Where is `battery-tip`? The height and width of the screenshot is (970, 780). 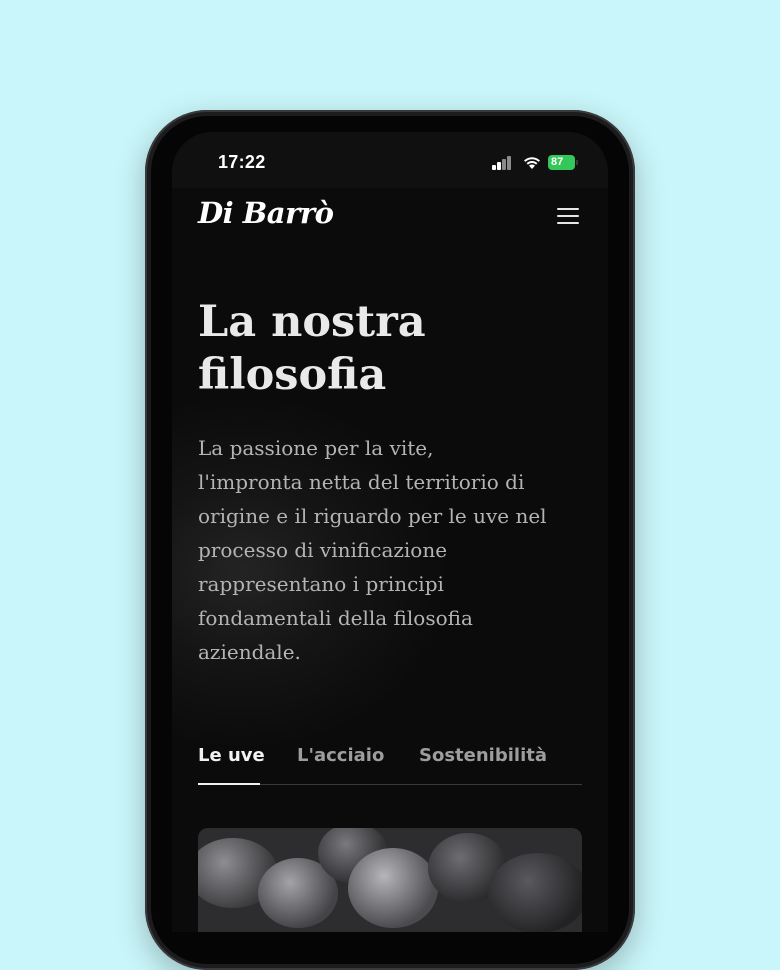 battery-tip is located at coordinates (577, 162).